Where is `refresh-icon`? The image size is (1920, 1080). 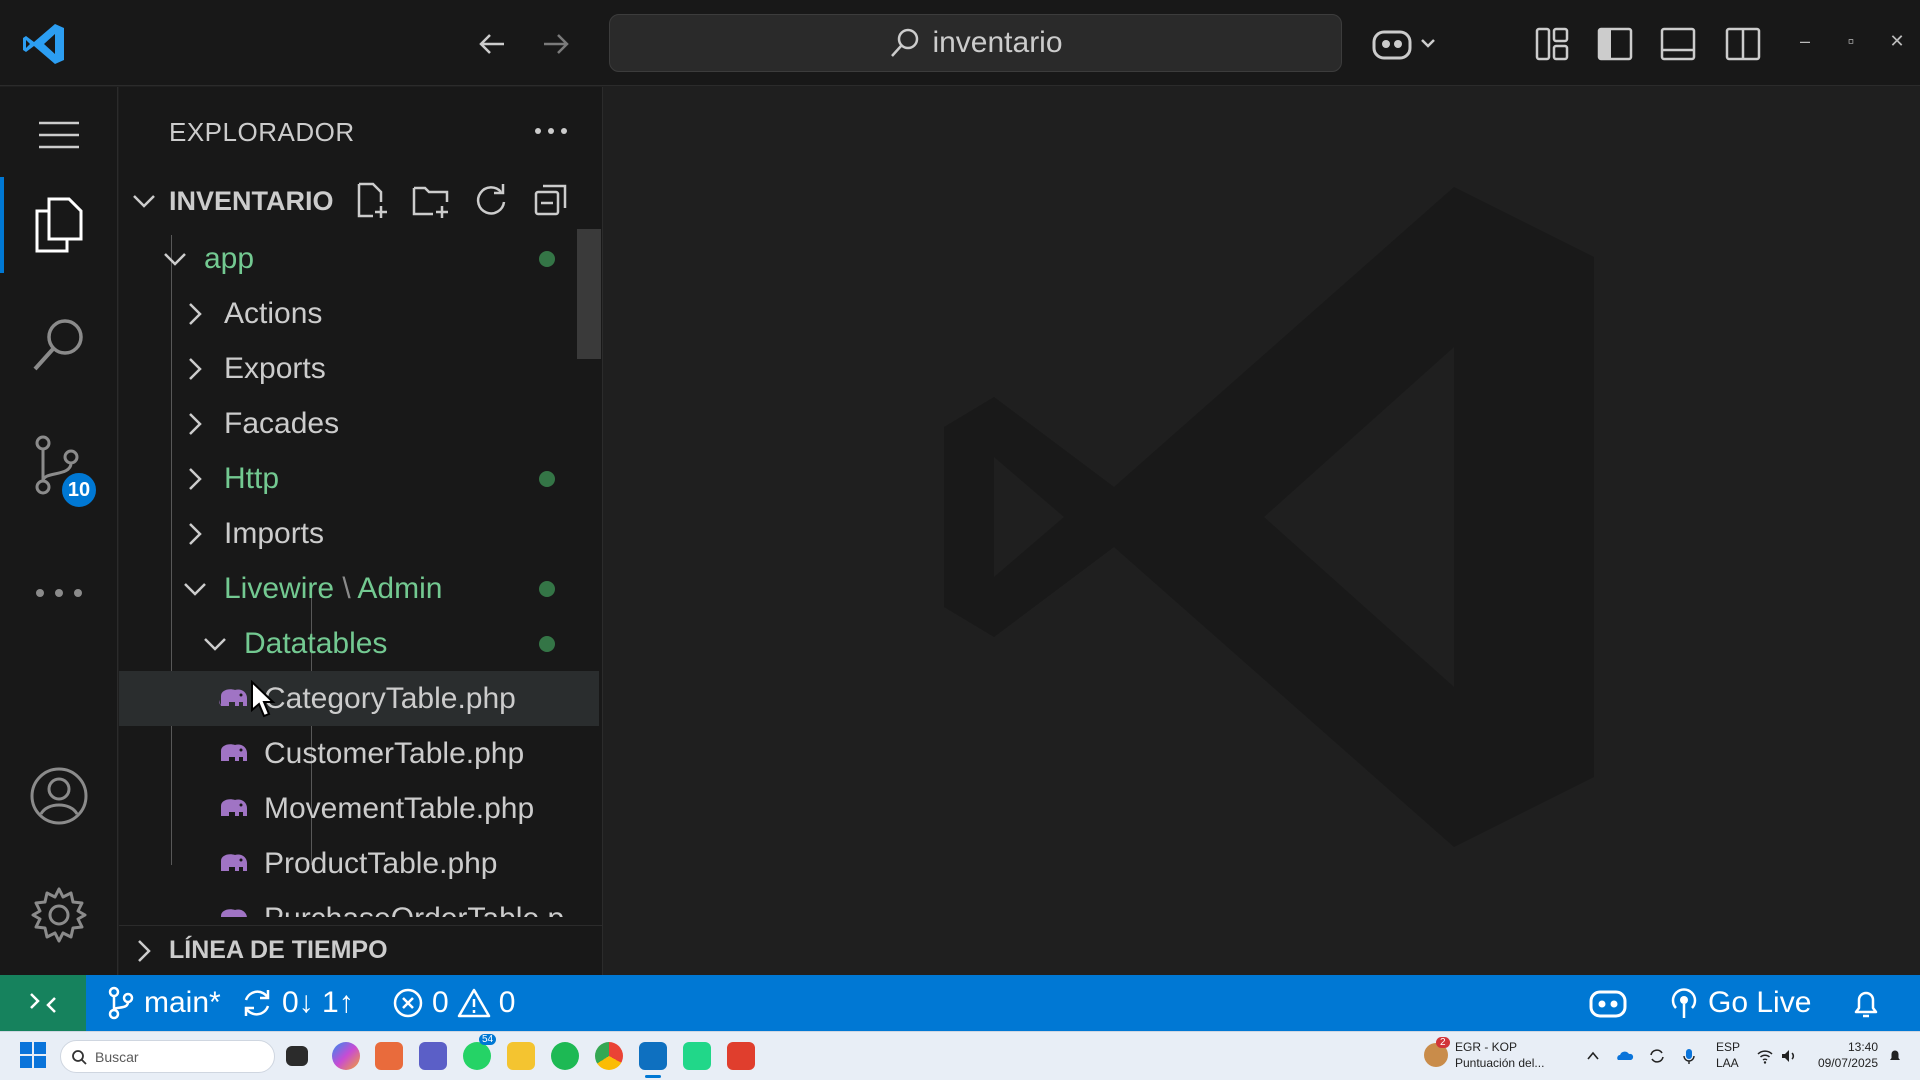 refresh-icon is located at coordinates (491, 200).